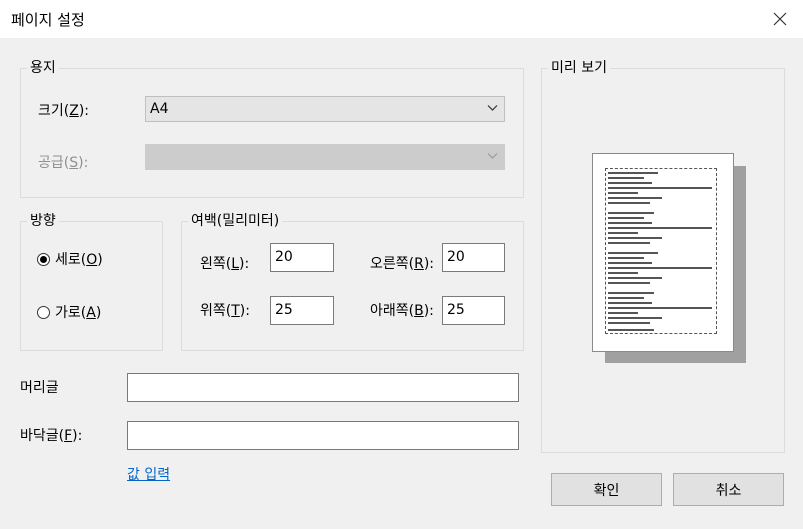 The height and width of the screenshot is (529, 803). I want to click on right-margin-label: 오른쪽(R):, so click(402, 264).